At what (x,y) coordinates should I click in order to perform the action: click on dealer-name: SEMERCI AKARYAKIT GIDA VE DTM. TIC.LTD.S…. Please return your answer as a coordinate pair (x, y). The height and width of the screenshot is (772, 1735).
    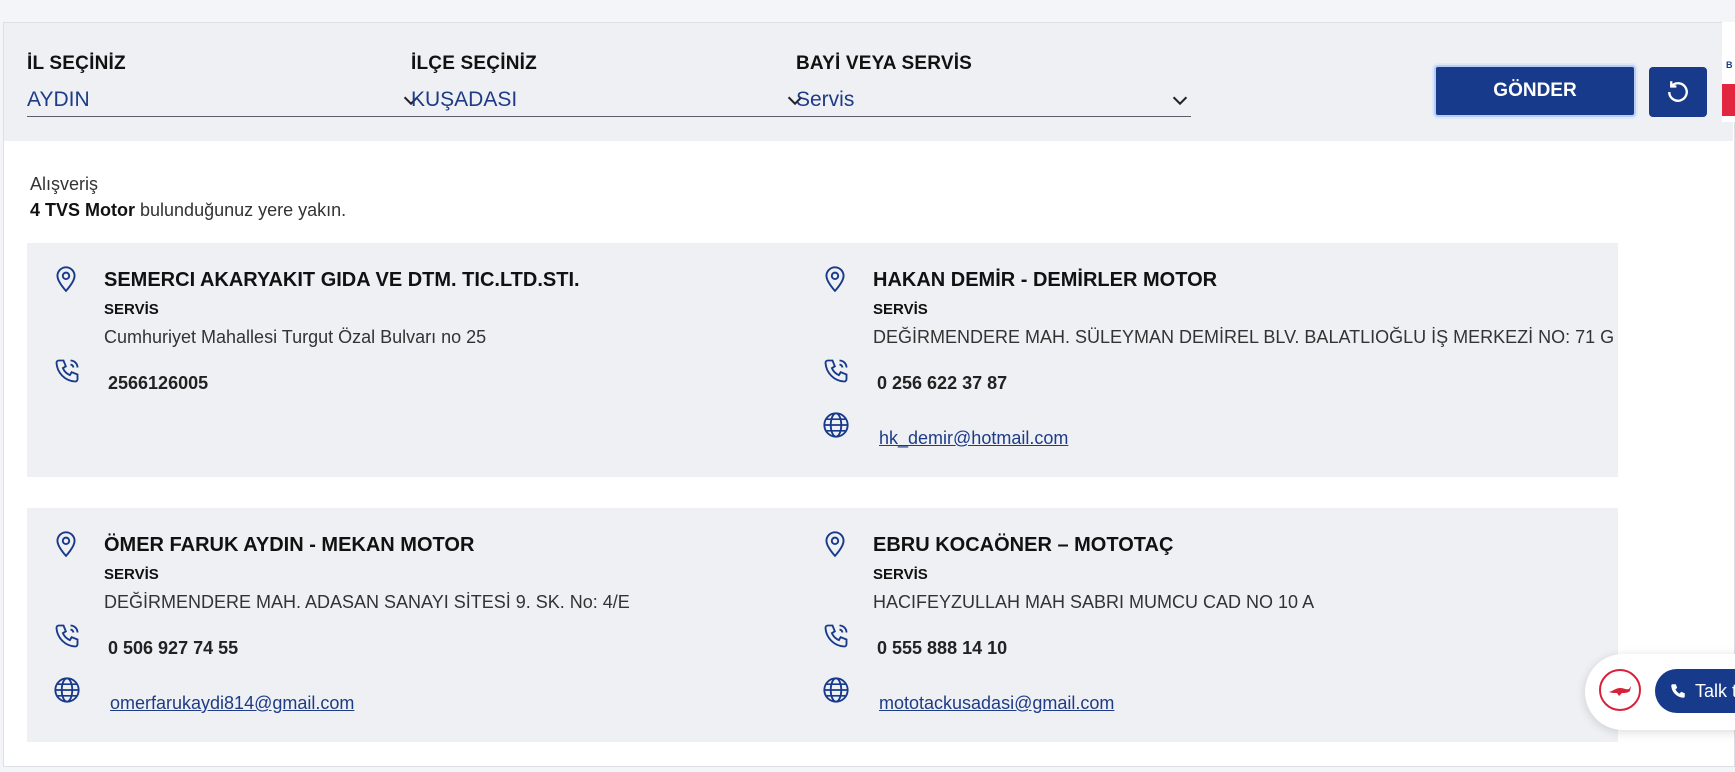
    Looking at the image, I should click on (342, 280).